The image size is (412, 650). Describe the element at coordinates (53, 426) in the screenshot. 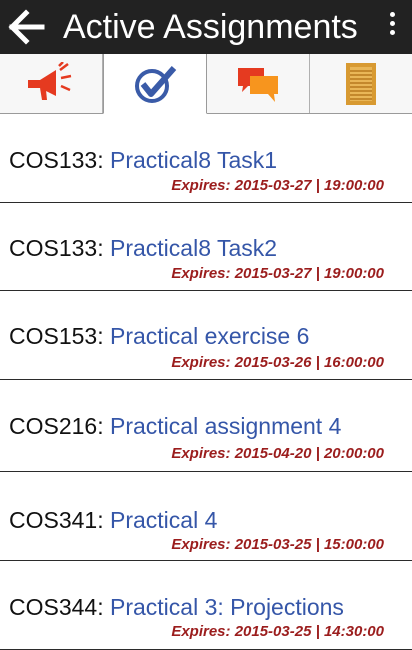

I see `course-code: COS216` at that location.